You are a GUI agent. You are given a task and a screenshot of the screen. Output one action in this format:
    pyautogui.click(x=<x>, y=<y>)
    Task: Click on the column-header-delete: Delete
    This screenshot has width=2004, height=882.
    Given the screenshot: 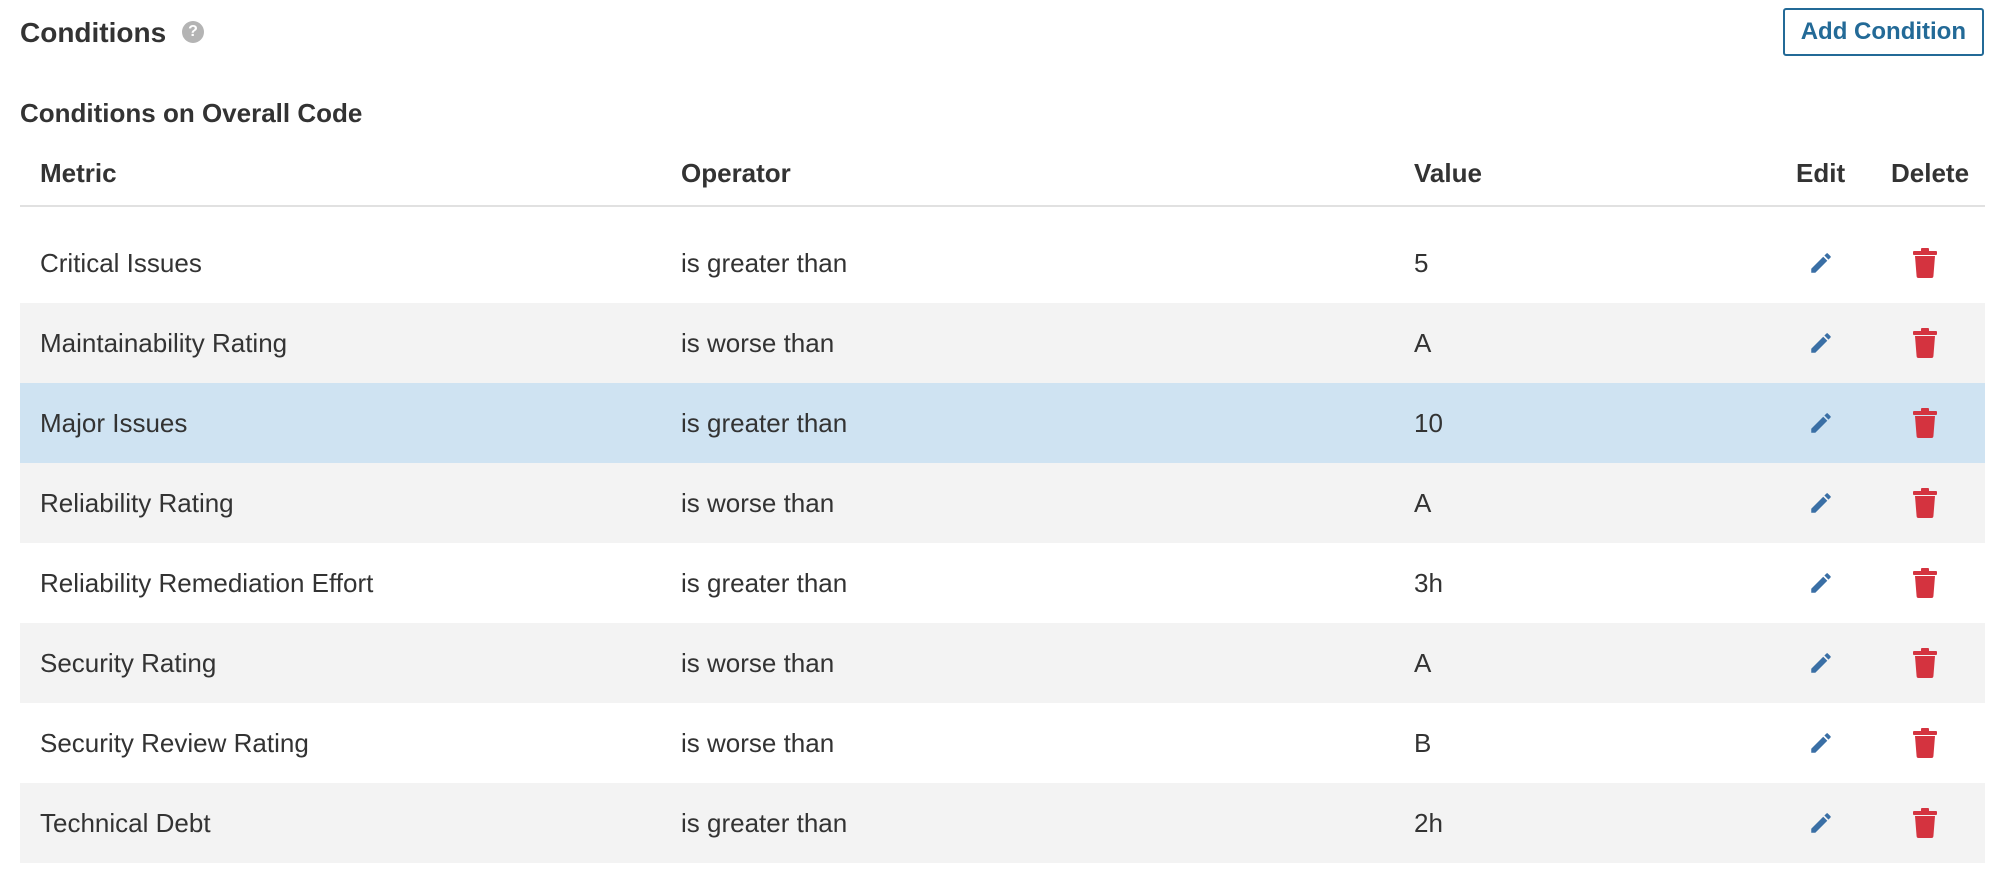 What is the action you would take?
    pyautogui.click(x=1930, y=173)
    